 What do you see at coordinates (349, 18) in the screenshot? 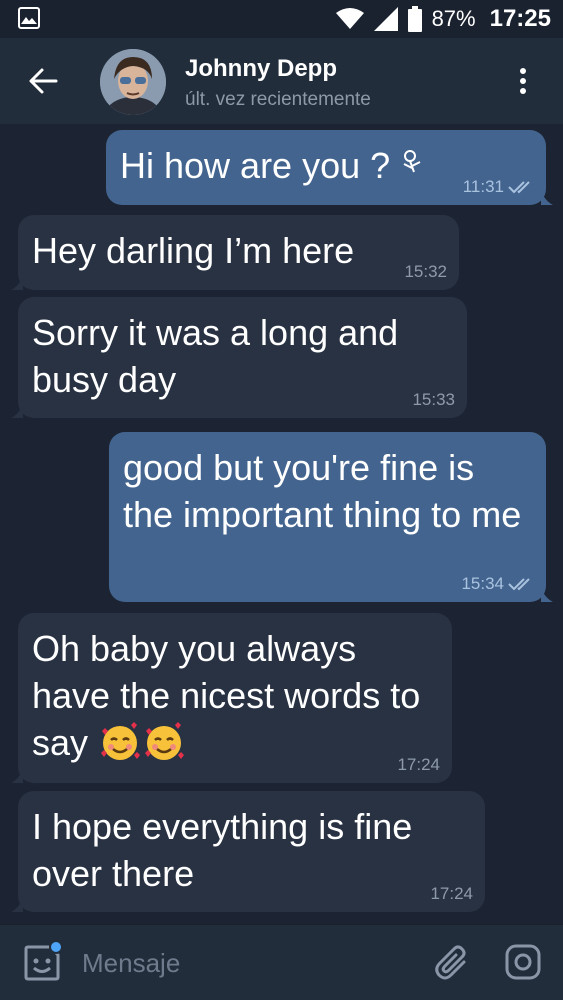
I see `wifi-icon` at bounding box center [349, 18].